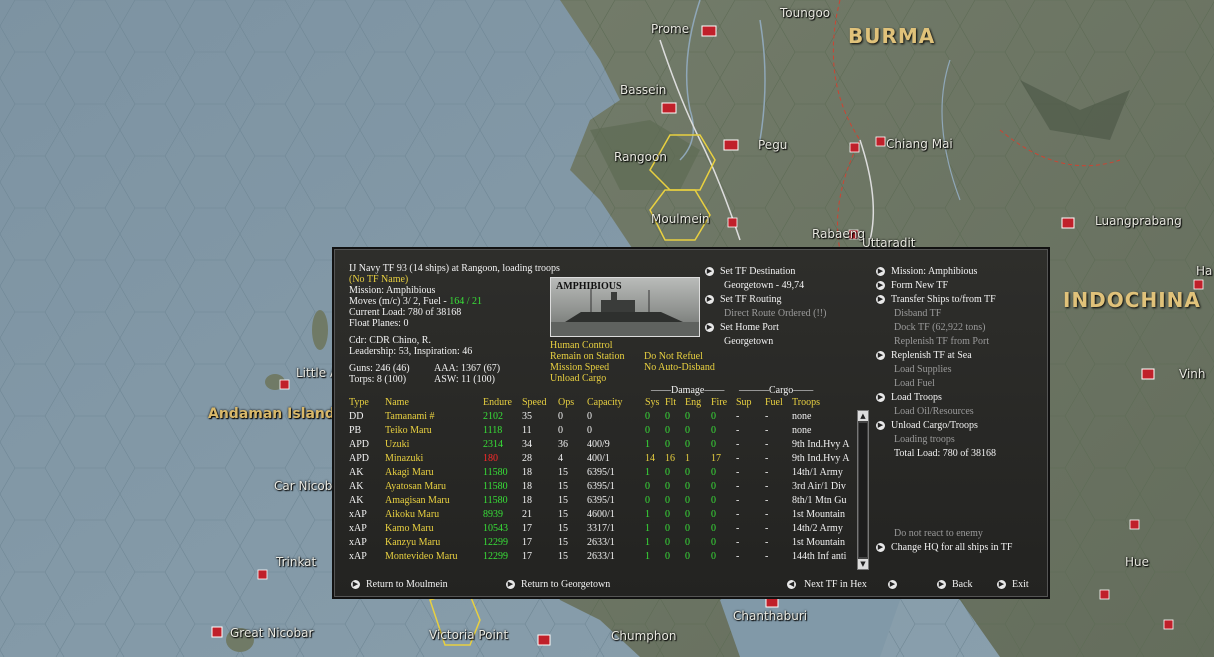 The image size is (1214, 657). Describe the element at coordinates (1138, 221) in the screenshot. I see `map-label-luangprabang: Luangprabang` at that location.